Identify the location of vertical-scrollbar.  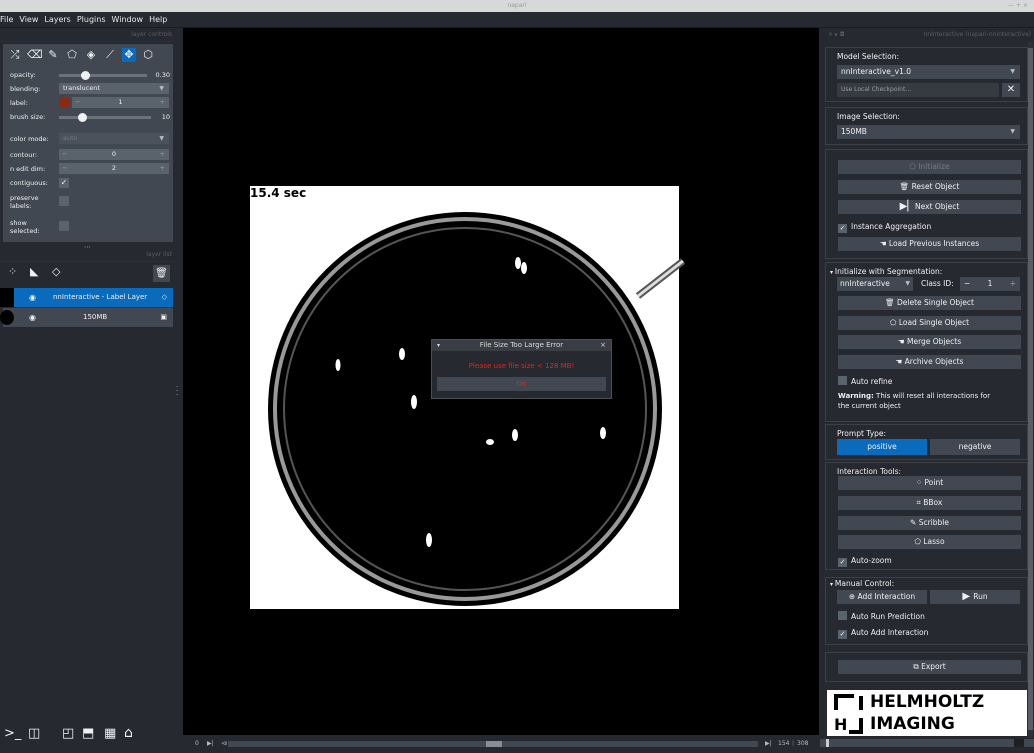
(1030, 389).